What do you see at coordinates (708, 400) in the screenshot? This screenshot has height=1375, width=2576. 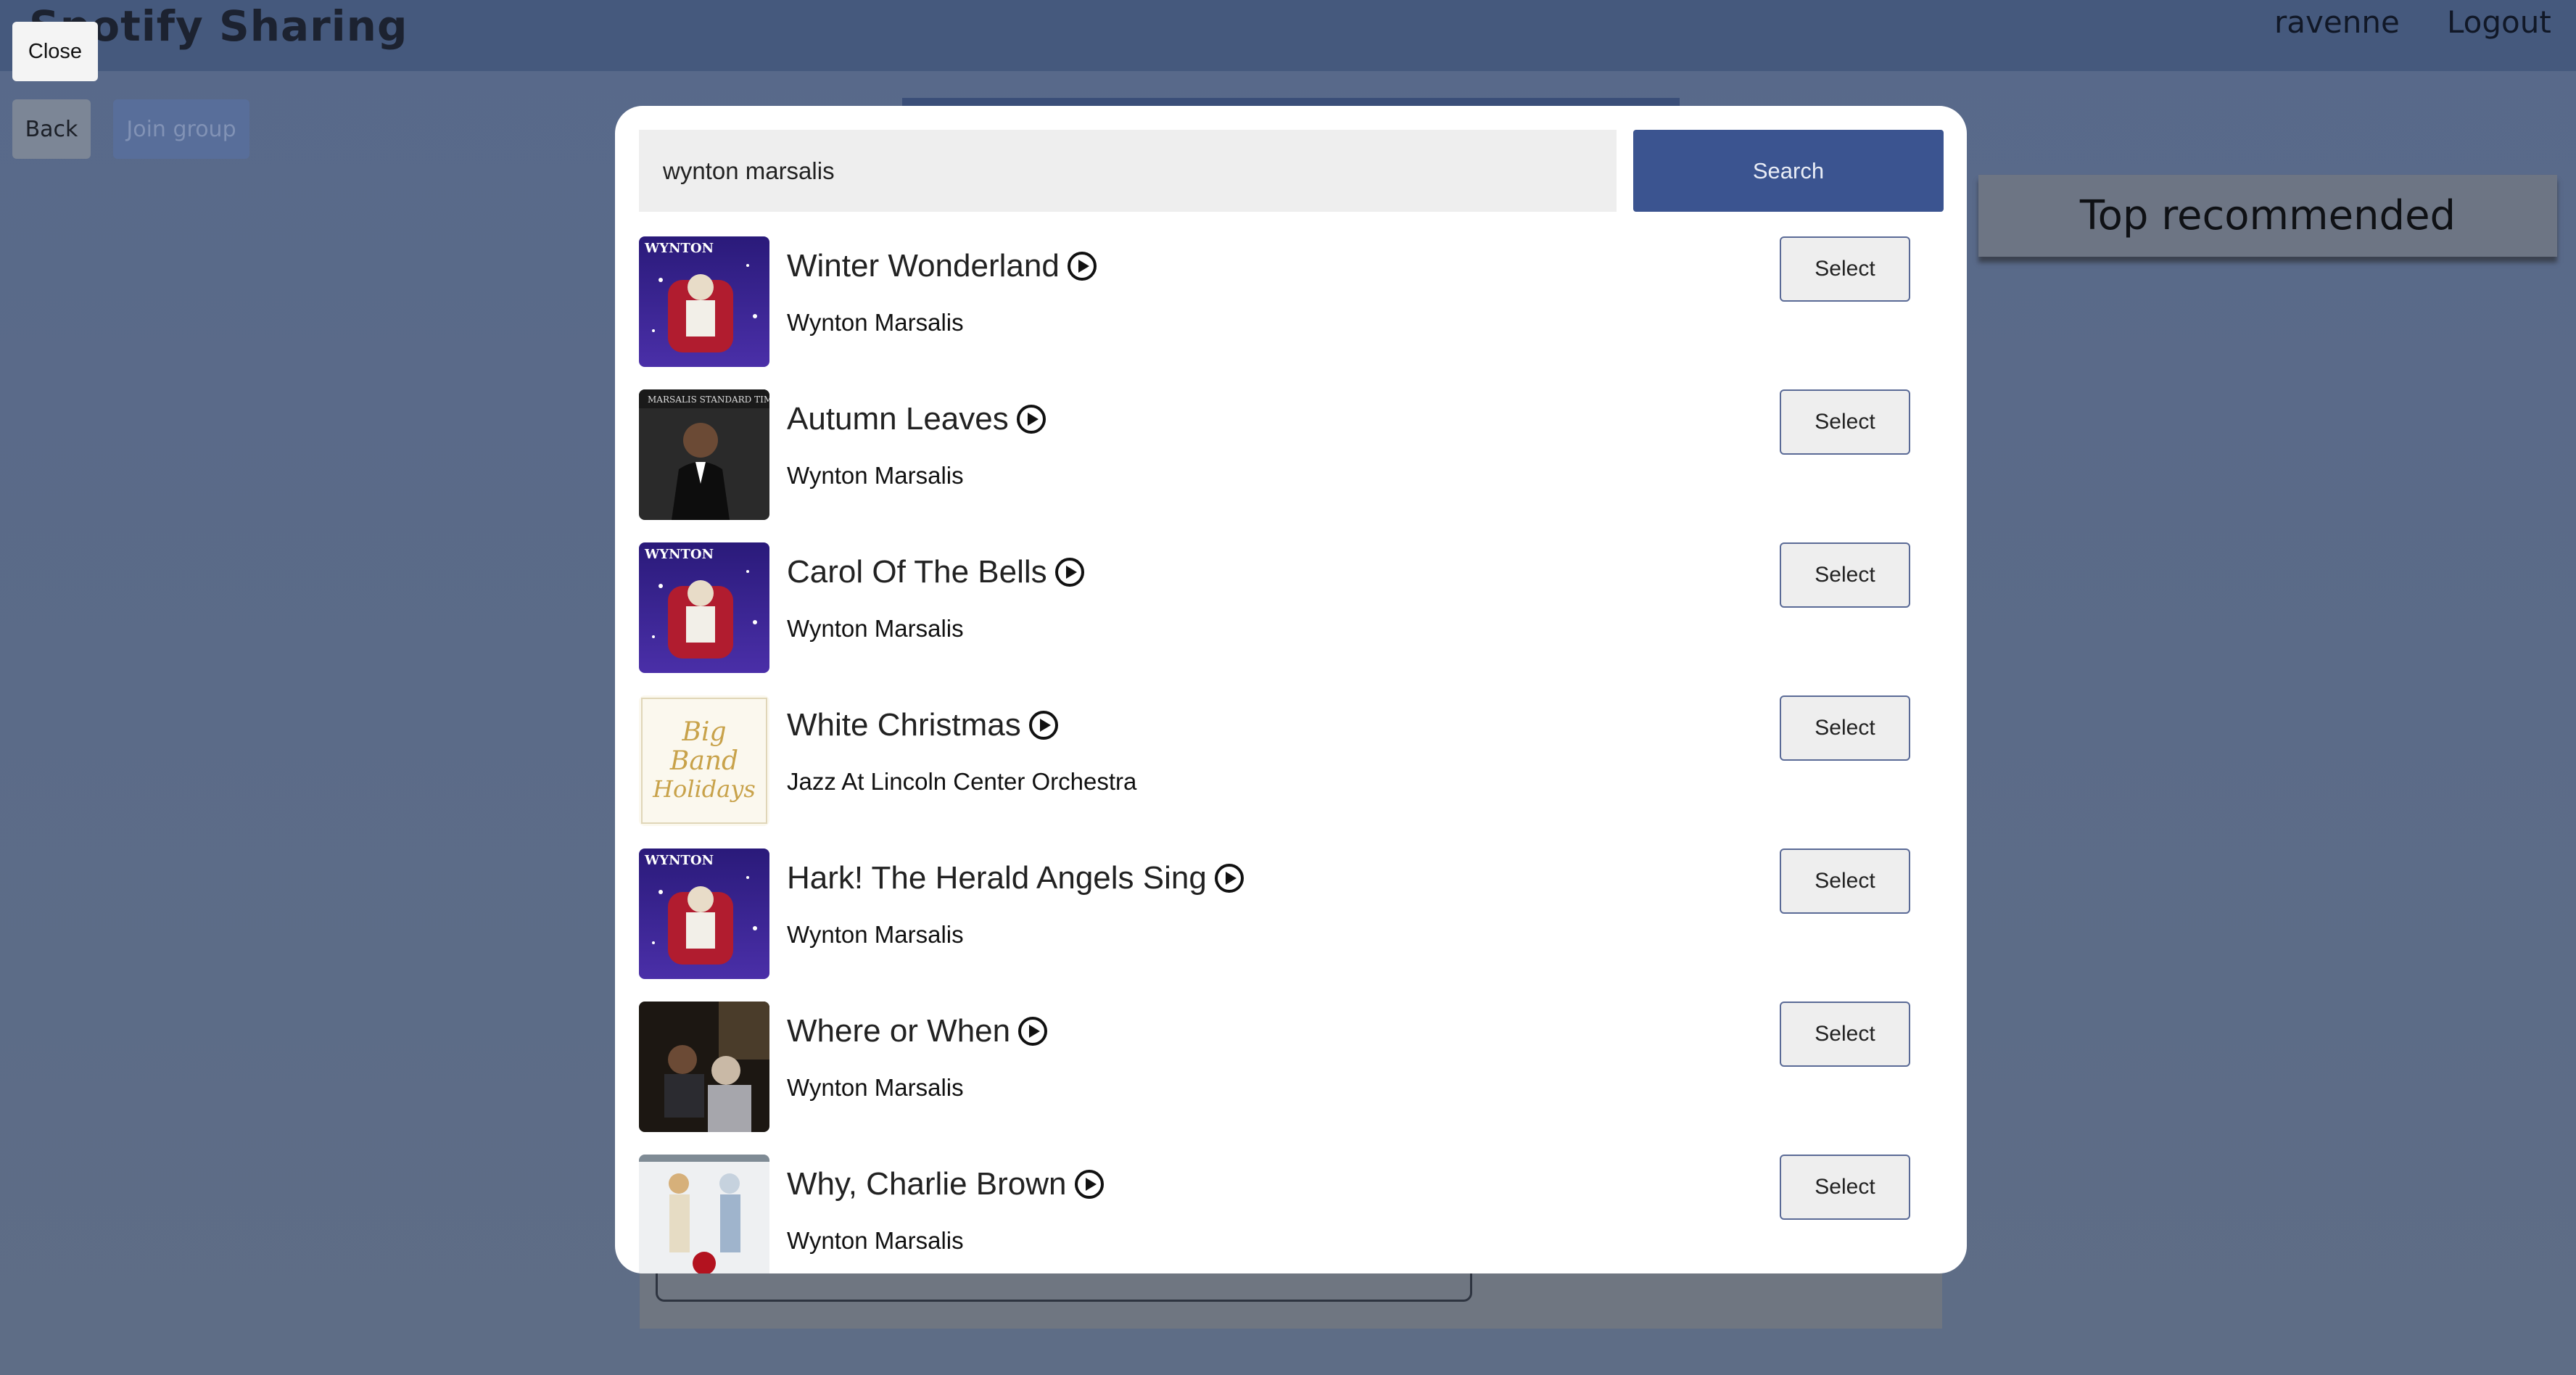 I see `svg-text: MARSALIS STANDARD TIME` at bounding box center [708, 400].